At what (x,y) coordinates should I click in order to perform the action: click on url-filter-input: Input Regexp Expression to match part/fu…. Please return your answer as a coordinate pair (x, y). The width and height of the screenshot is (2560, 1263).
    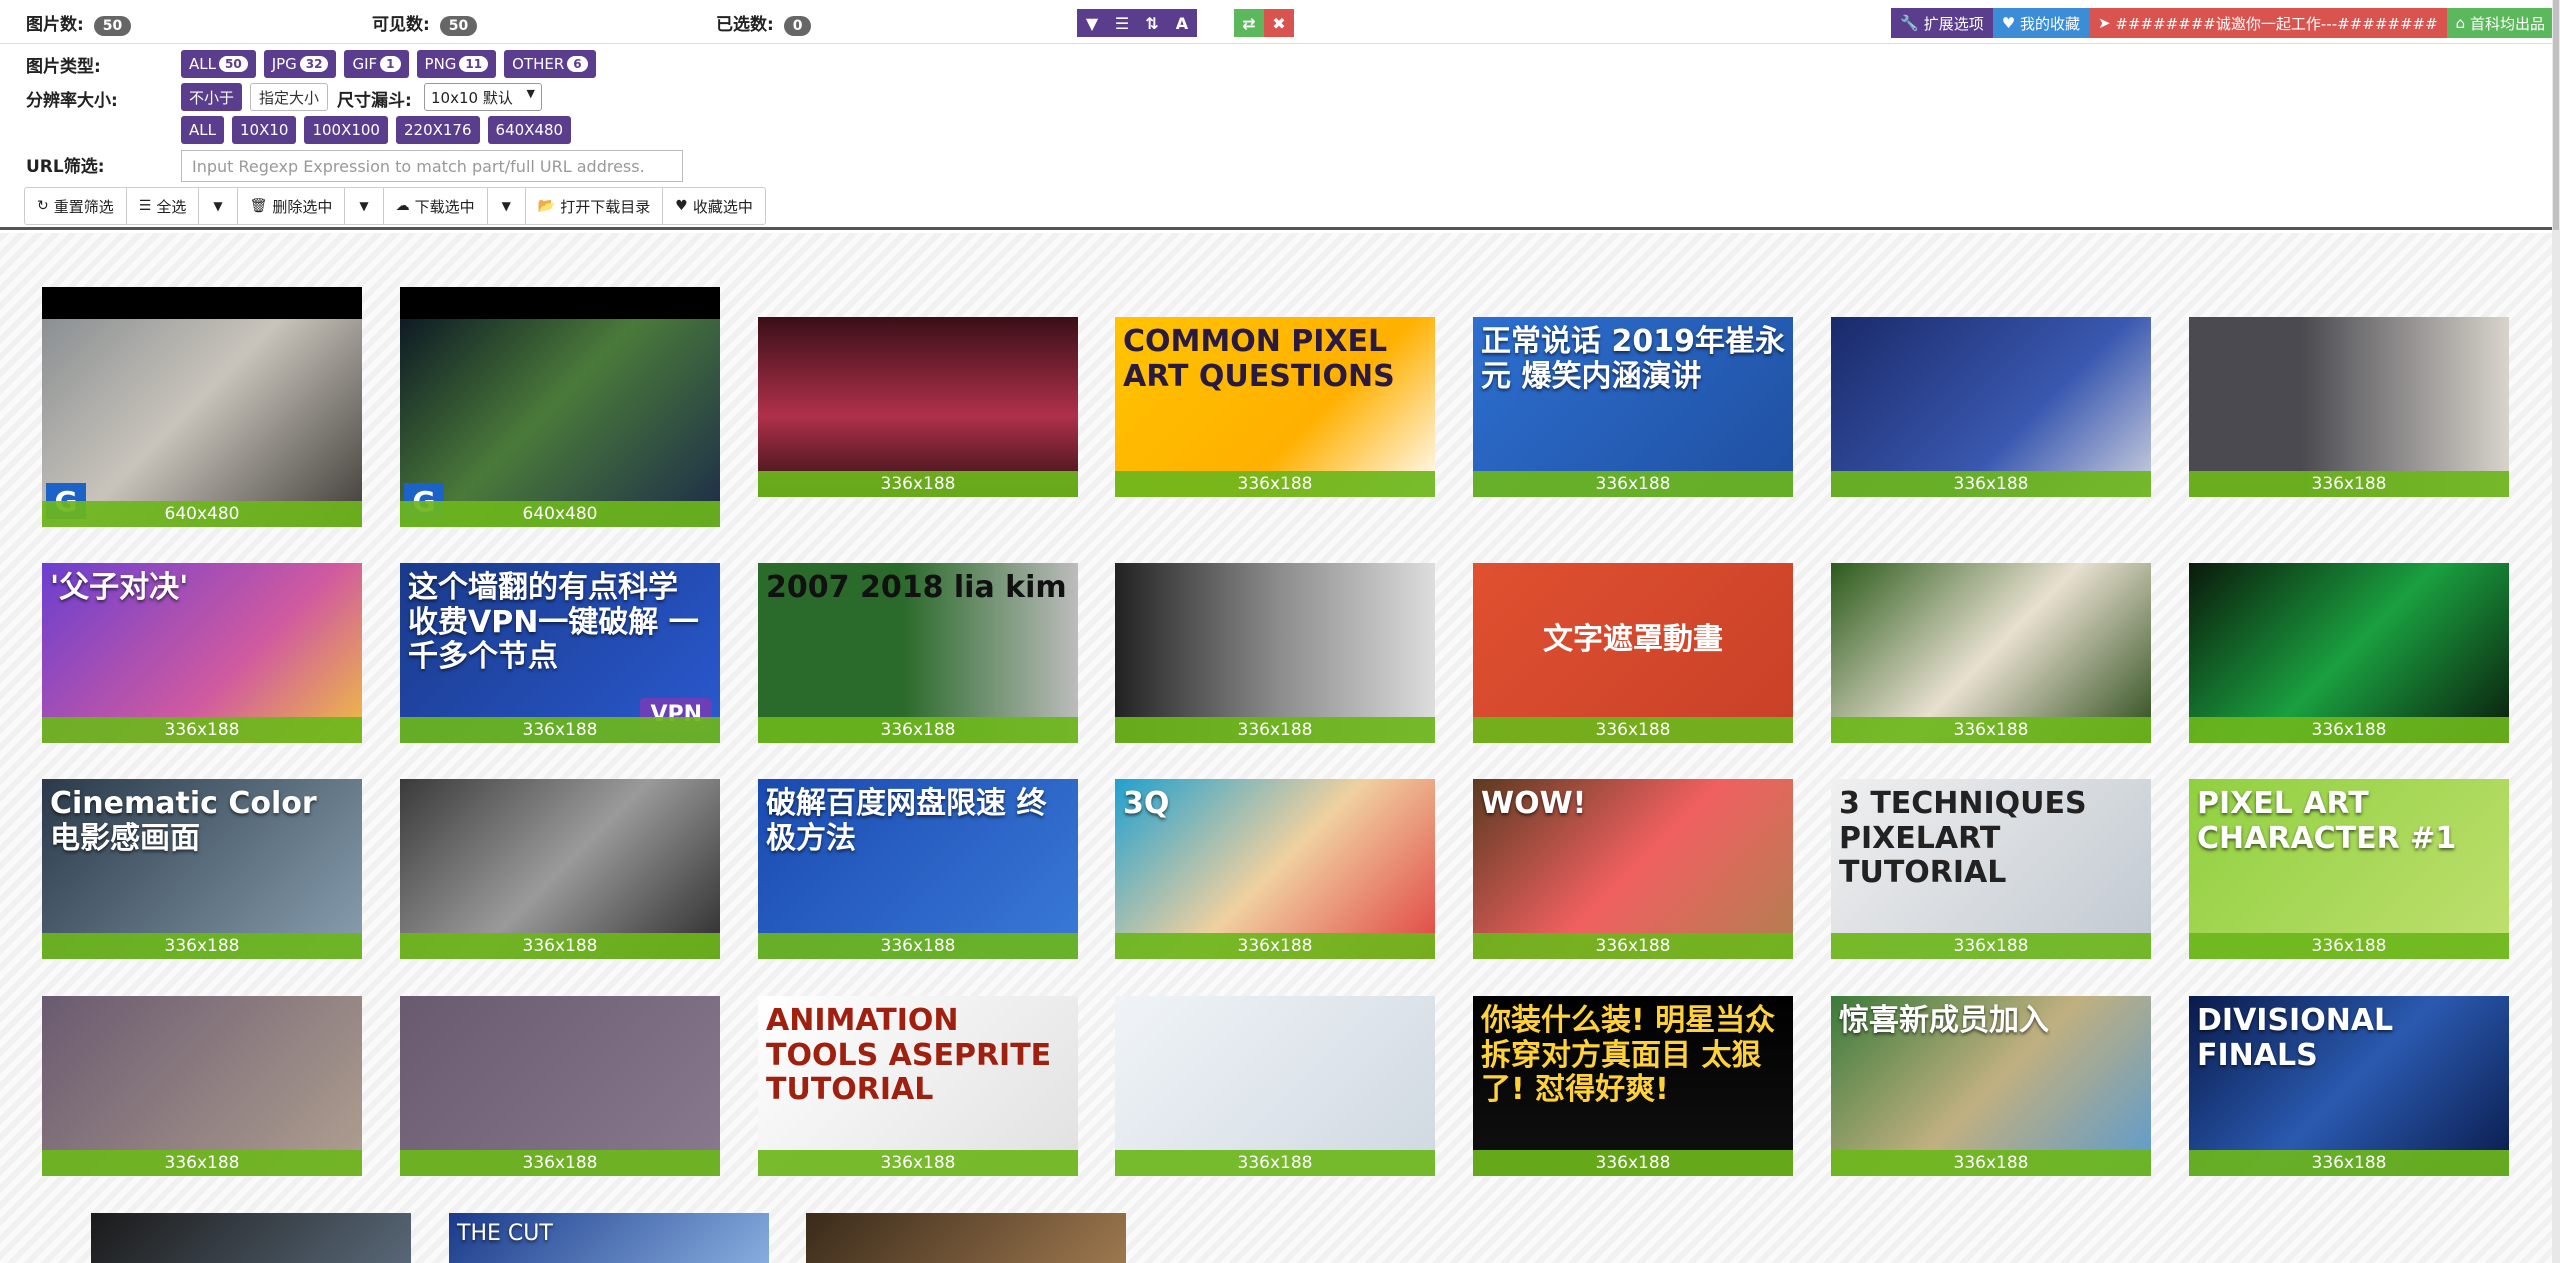
    Looking at the image, I should click on (432, 166).